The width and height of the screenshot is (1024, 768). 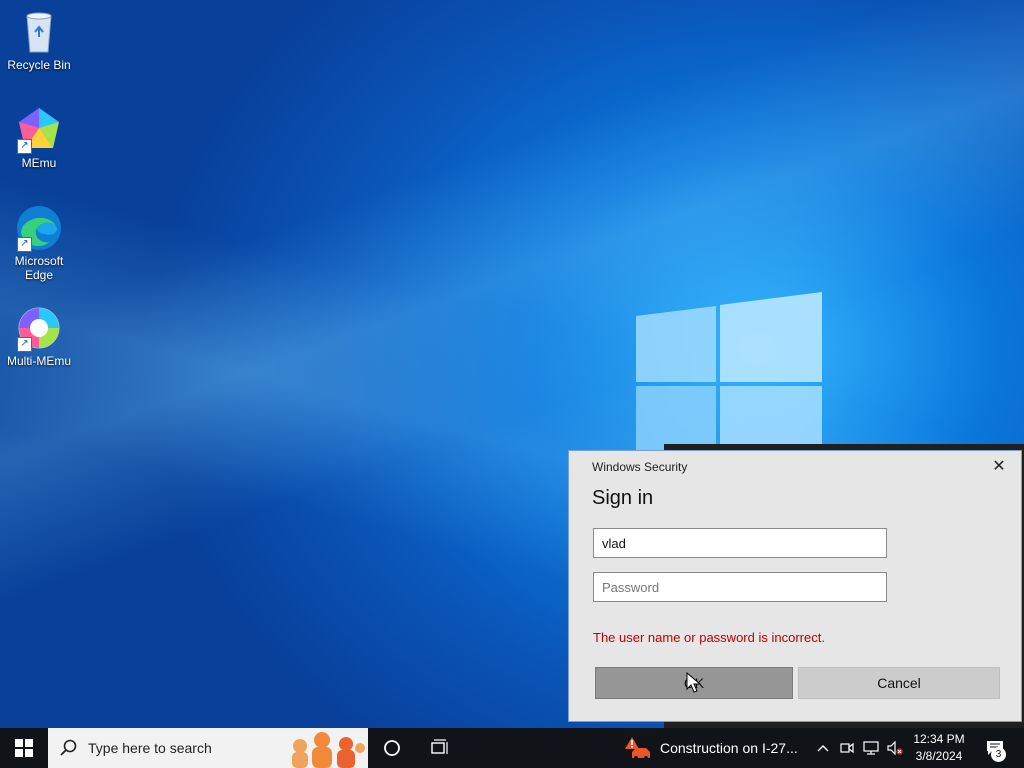 What do you see at coordinates (39, 163) in the screenshot?
I see `desktop-icon-label: MEmu` at bounding box center [39, 163].